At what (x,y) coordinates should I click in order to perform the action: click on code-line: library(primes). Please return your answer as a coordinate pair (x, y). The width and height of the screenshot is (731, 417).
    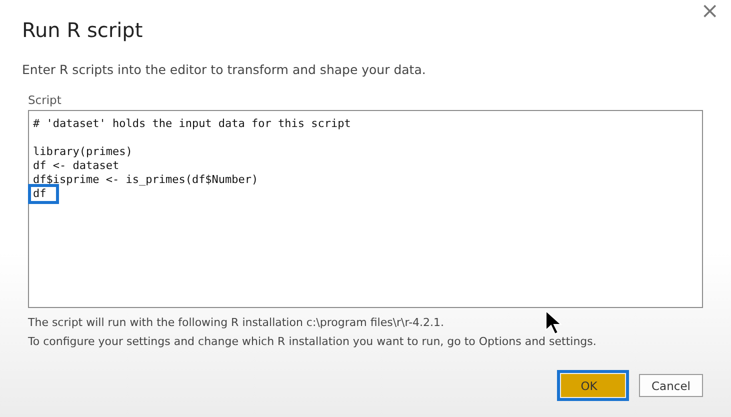
    Looking at the image, I should click on (82, 152).